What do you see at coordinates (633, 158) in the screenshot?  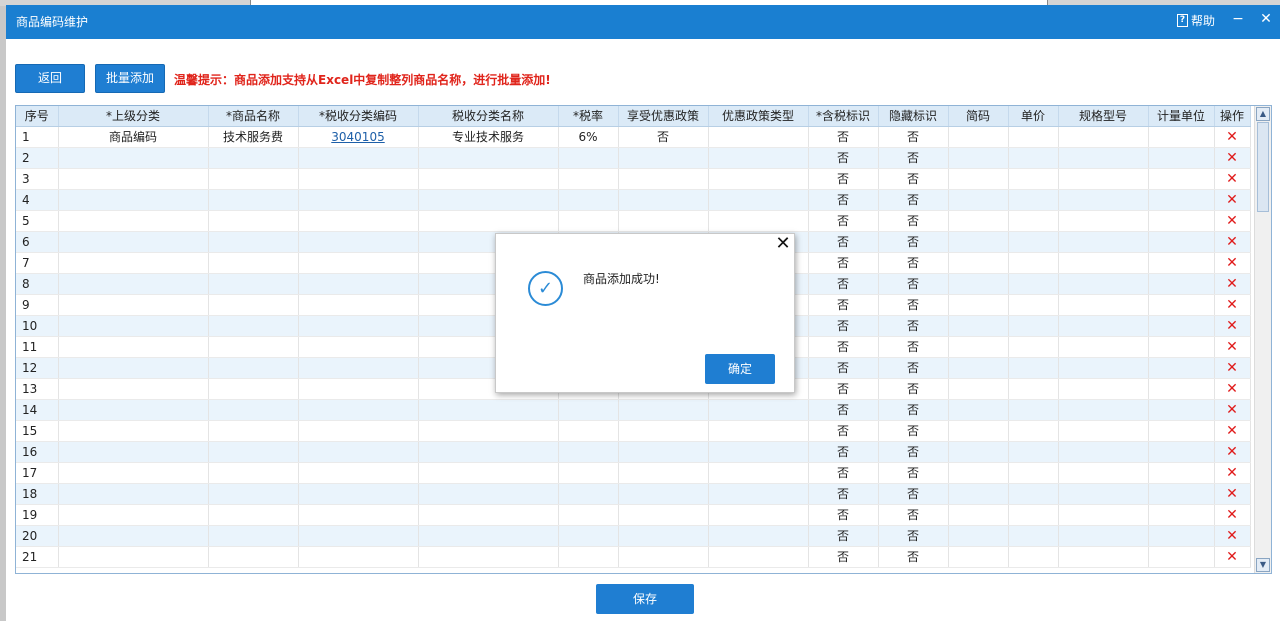 I see `table-row: 2 否否 ✕` at bounding box center [633, 158].